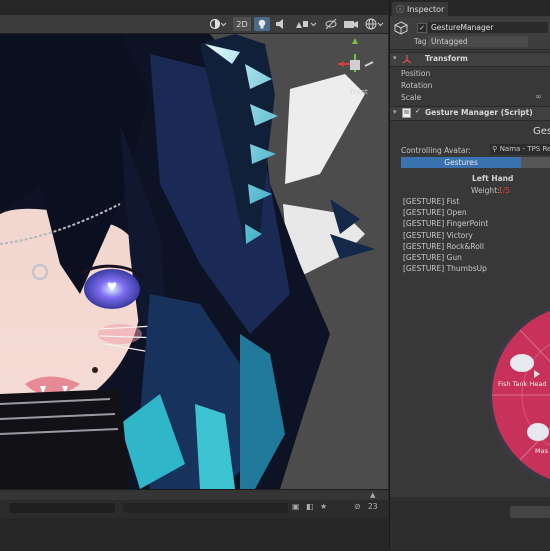 Image resolution: width=550 pixels, height=551 pixels. I want to click on footer-button, so click(530, 512).